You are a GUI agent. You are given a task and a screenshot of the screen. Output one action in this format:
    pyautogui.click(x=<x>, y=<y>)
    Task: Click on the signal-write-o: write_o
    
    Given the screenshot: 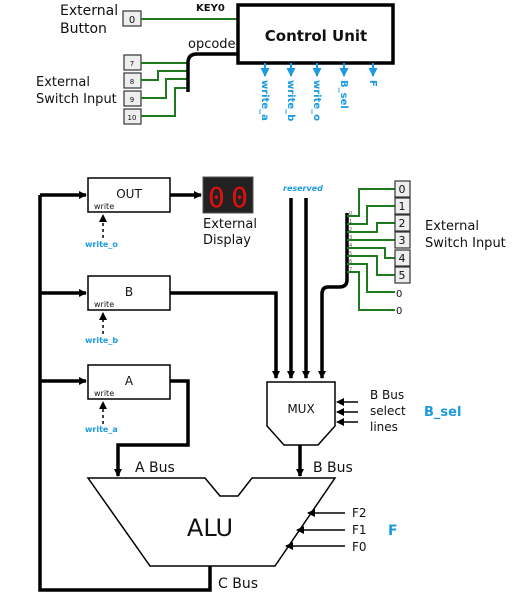 What is the action you would take?
    pyautogui.click(x=316, y=100)
    